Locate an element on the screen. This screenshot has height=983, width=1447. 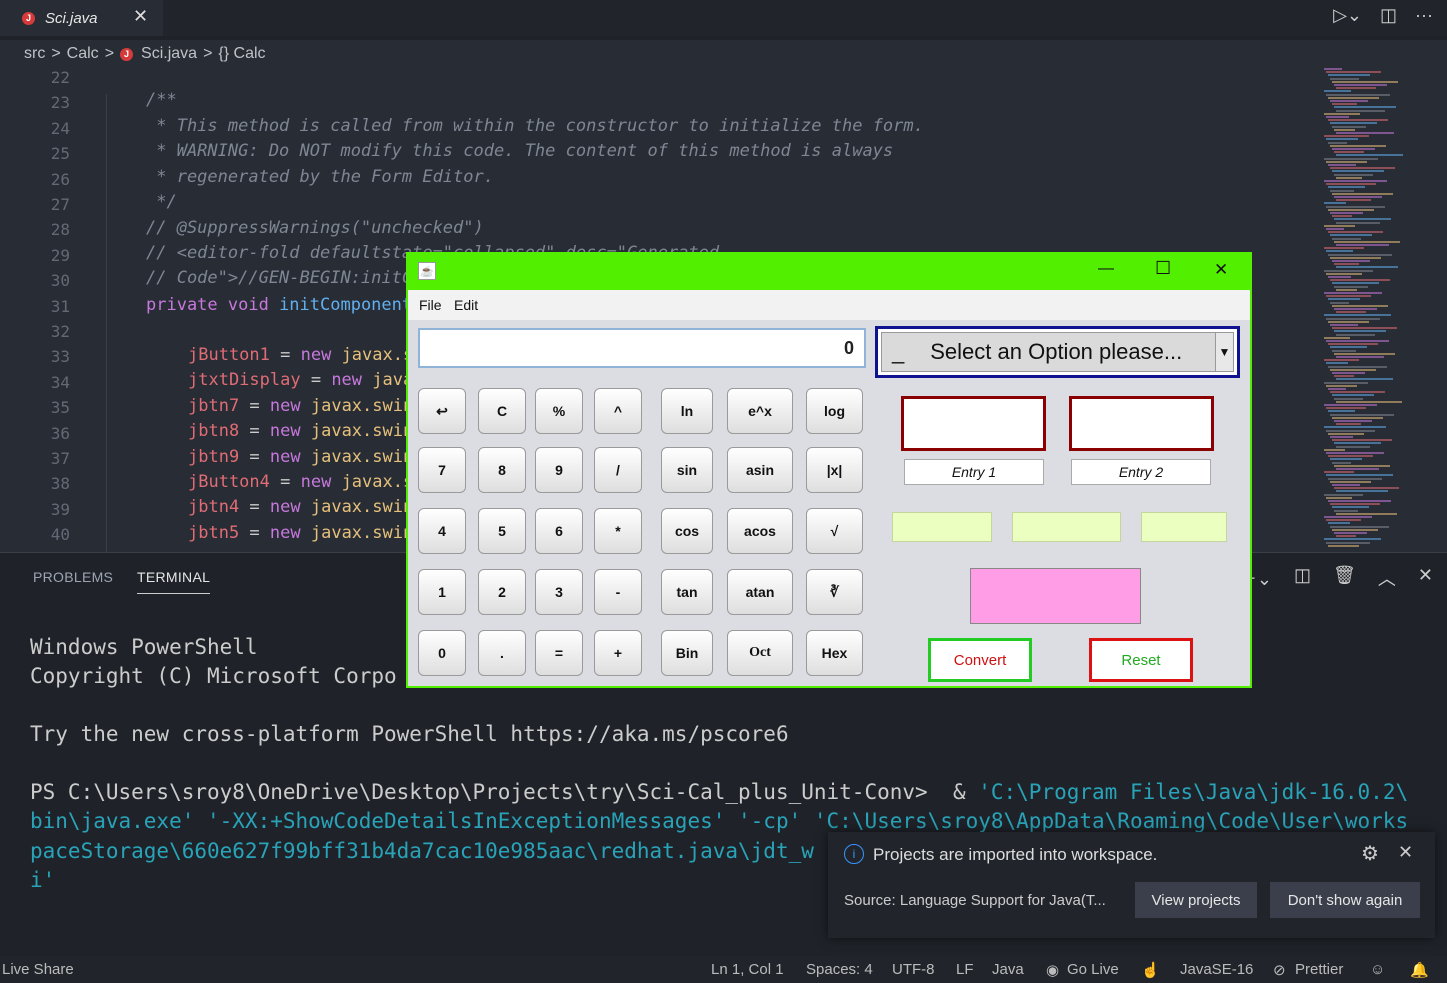
jdk-status: JavaSE-16 is located at coordinates (1216, 969).